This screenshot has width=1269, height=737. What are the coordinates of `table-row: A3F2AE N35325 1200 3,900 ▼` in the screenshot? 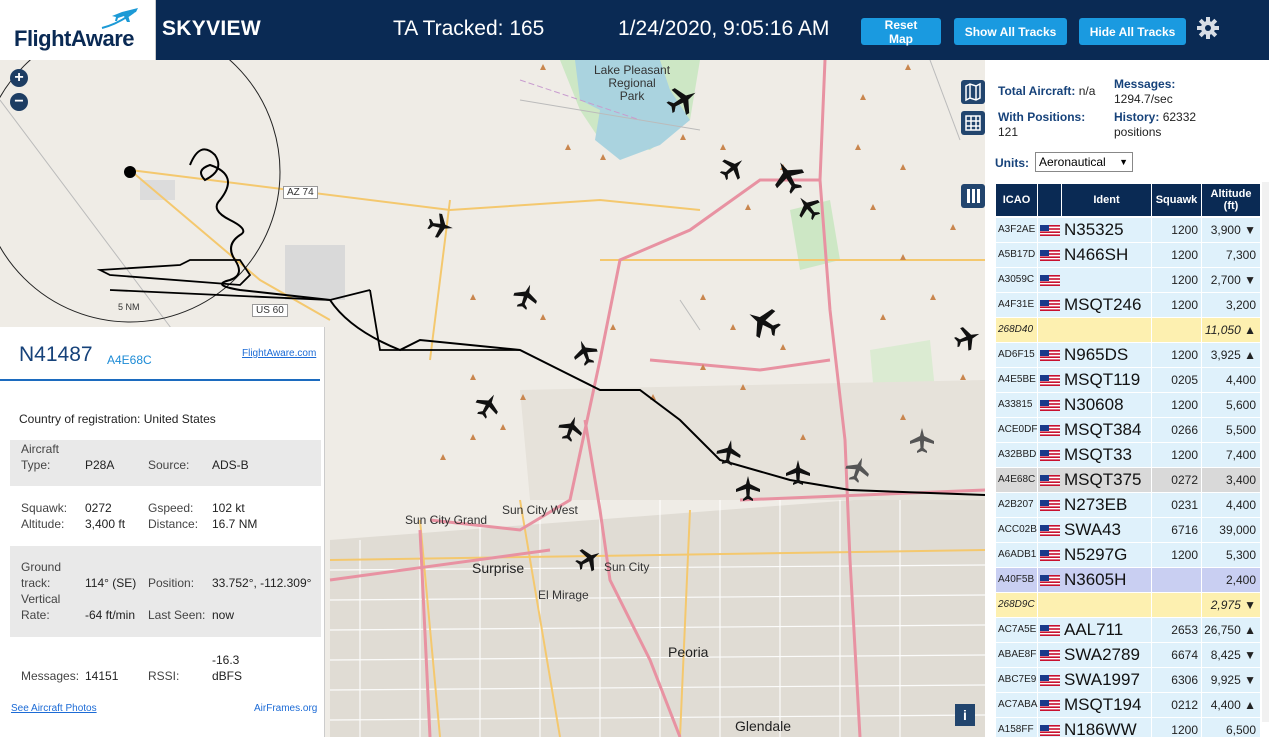 It's located at (1128, 230).